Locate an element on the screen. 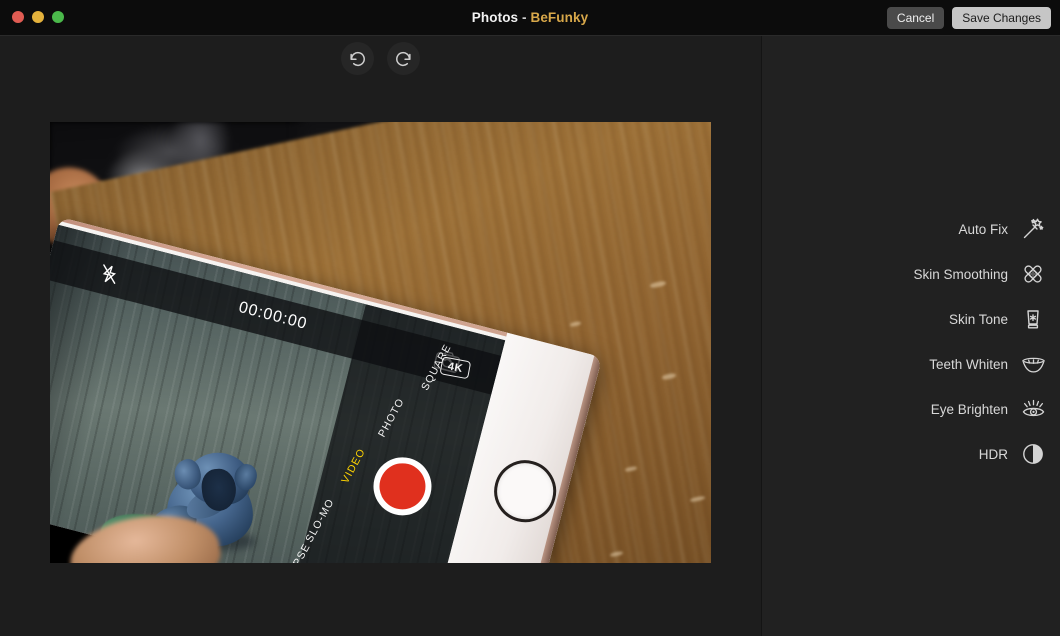  titlebar-actions: Cancel Save Changes is located at coordinates (968, 18).